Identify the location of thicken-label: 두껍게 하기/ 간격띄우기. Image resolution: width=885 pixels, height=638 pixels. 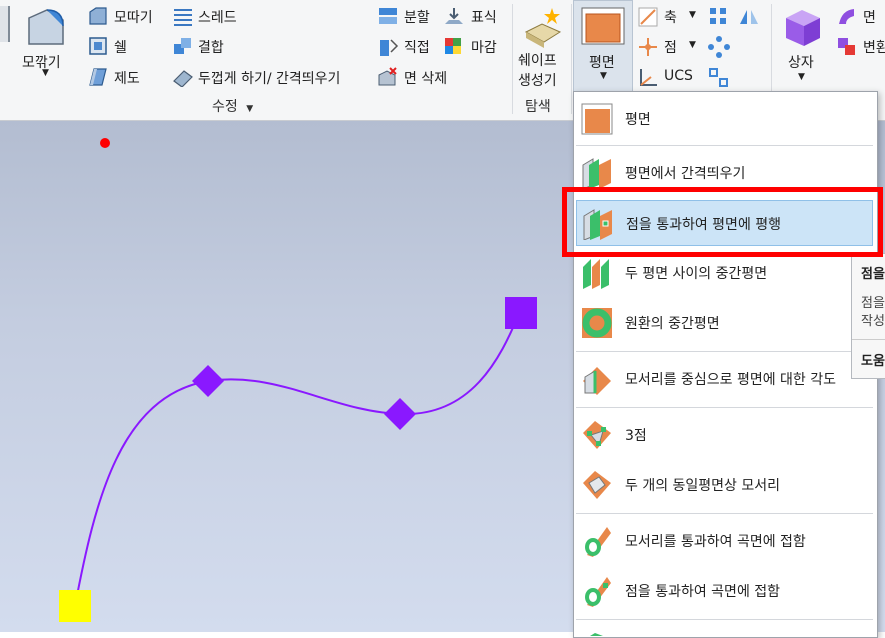
(269, 79).